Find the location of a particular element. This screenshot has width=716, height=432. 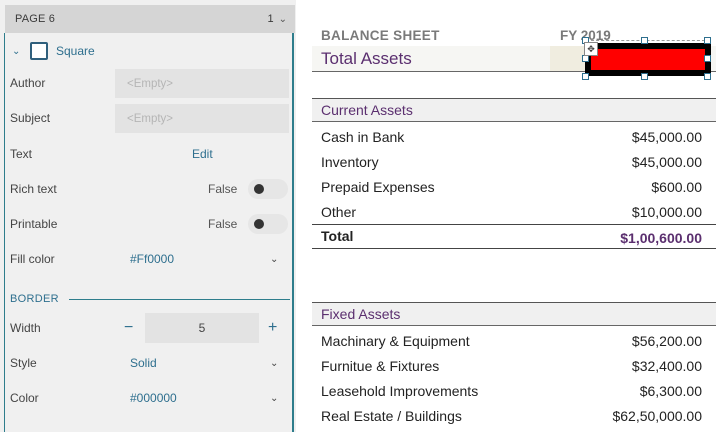

row-amount: $56,200.00 is located at coordinates (666, 341).